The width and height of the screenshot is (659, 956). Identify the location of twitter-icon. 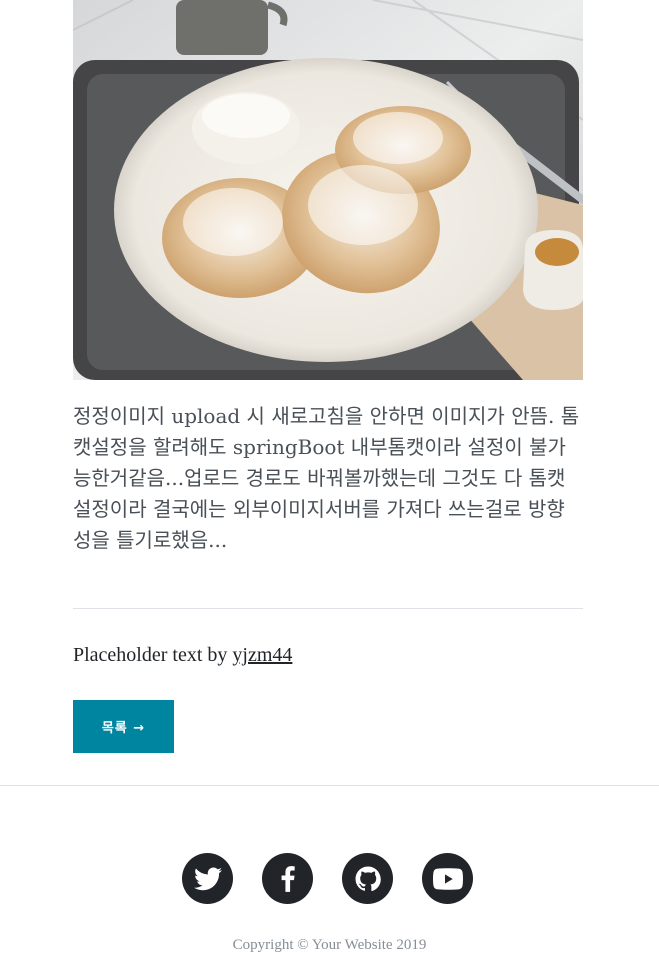
(207, 878).